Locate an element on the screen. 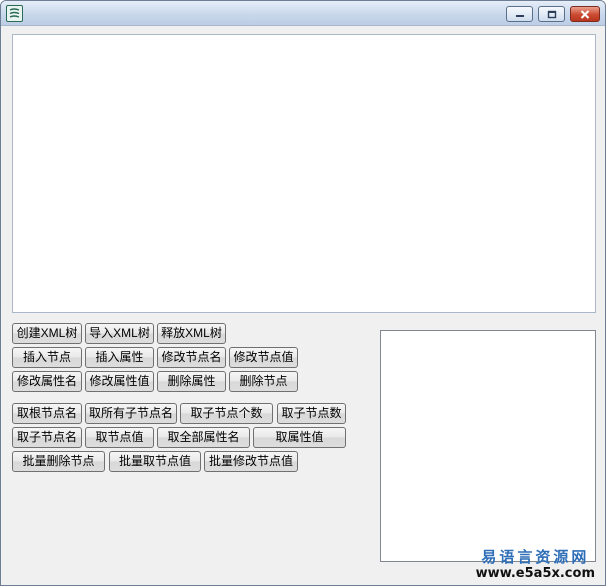 The height and width of the screenshot is (586, 606). get-node-value-button: 取节点值 is located at coordinates (119, 437).